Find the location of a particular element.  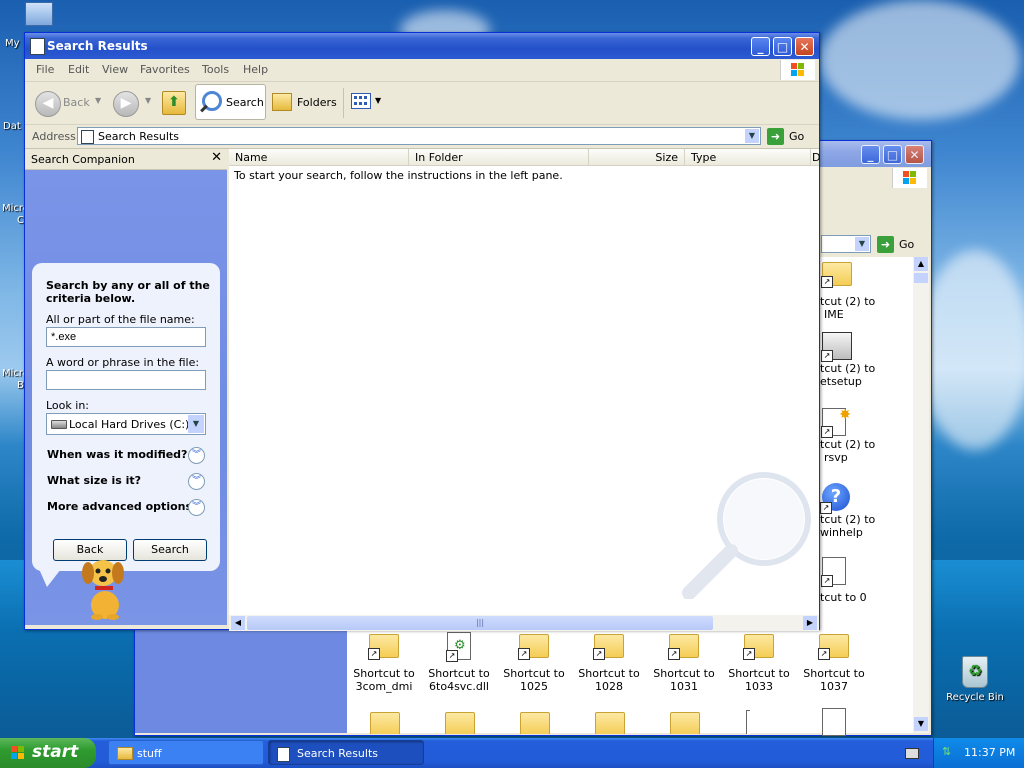

menu-help: Help is located at coordinates (255, 69).